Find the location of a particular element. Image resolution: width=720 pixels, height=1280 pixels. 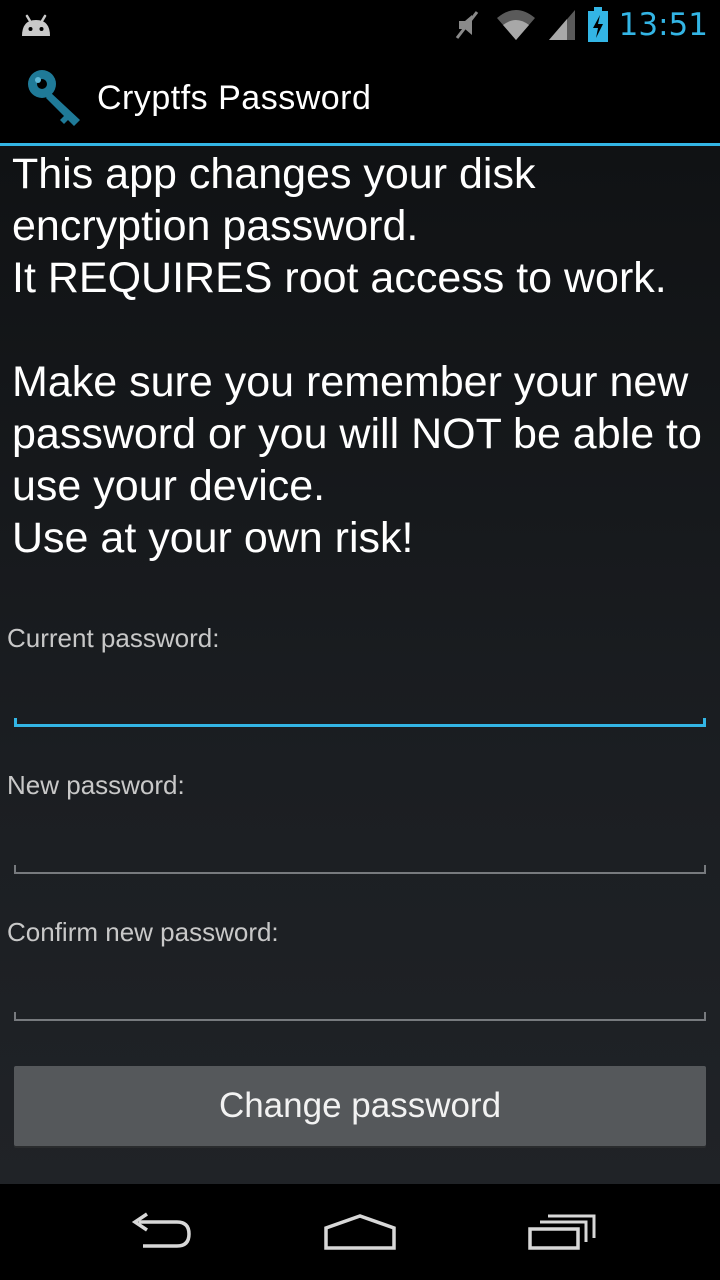

signal-icon is located at coordinates (561, 25).